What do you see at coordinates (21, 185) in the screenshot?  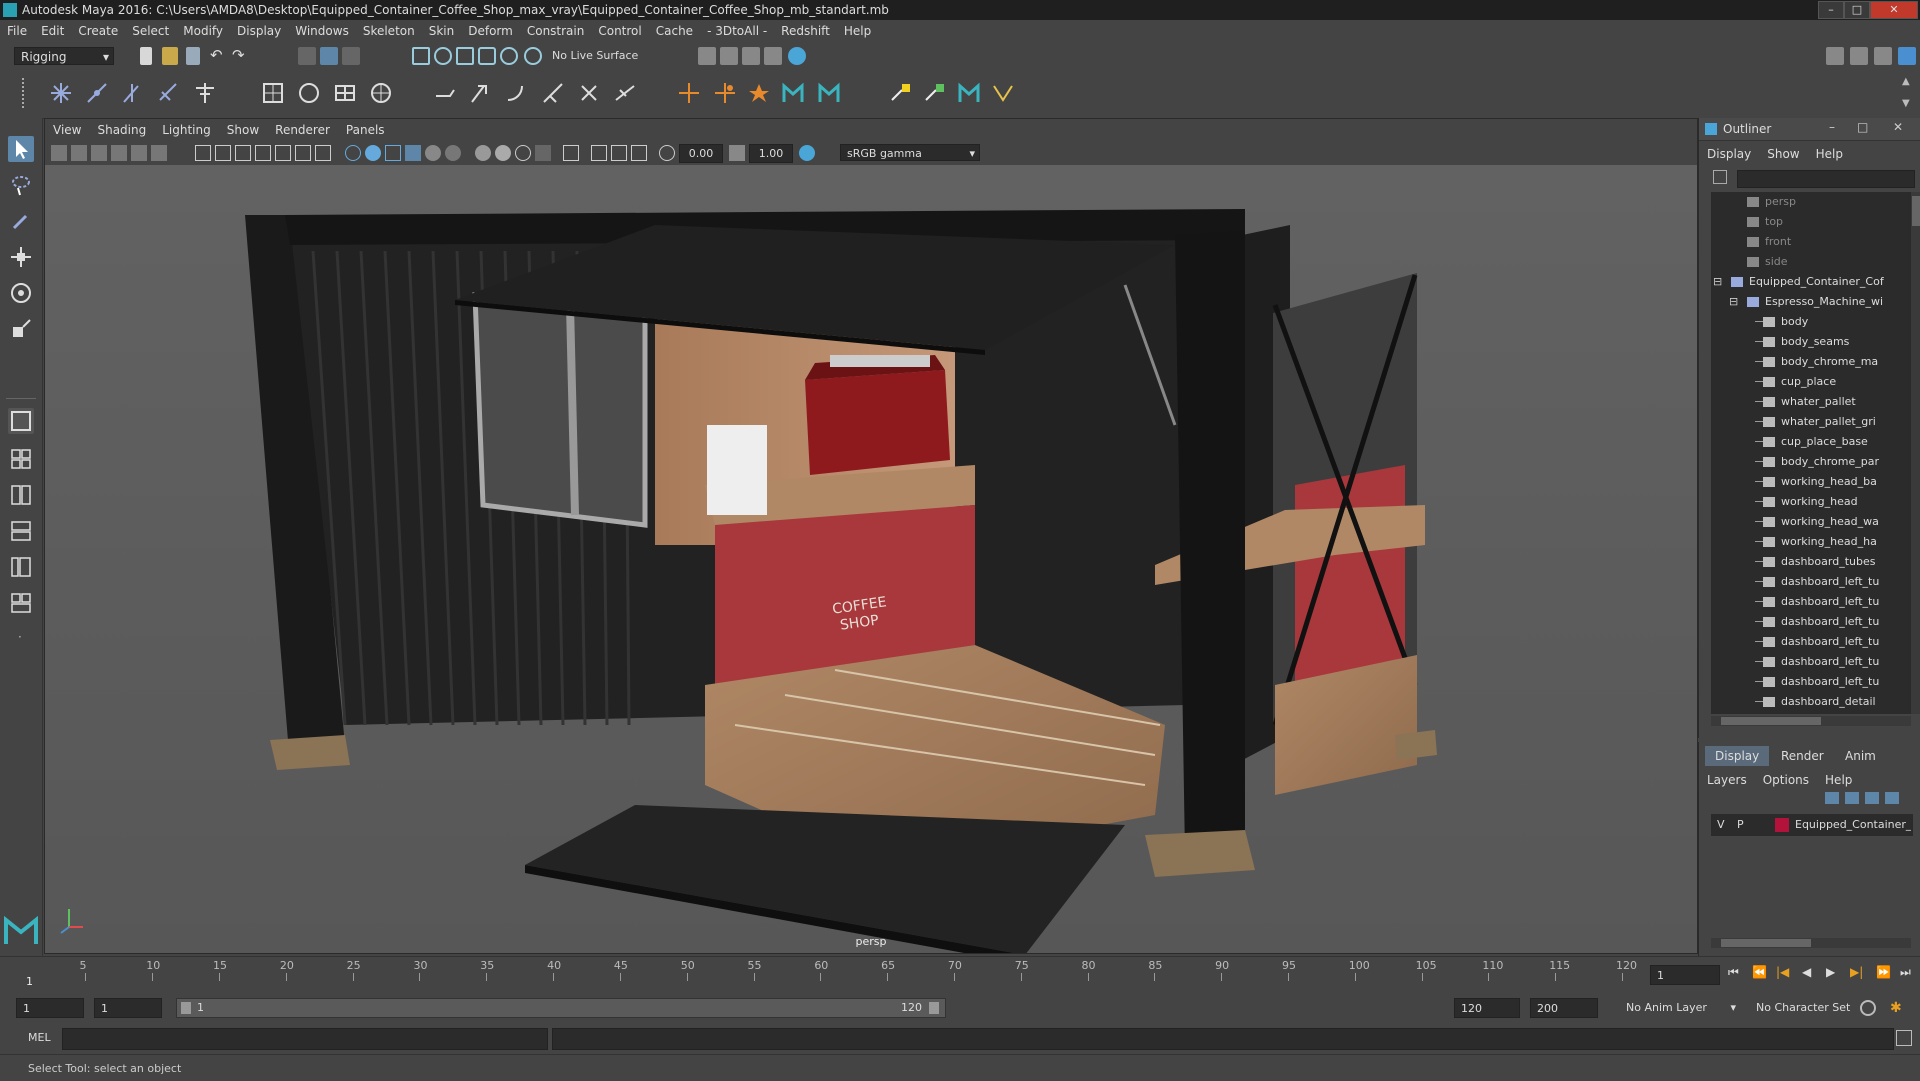 I see `lasso-tool-icon` at bounding box center [21, 185].